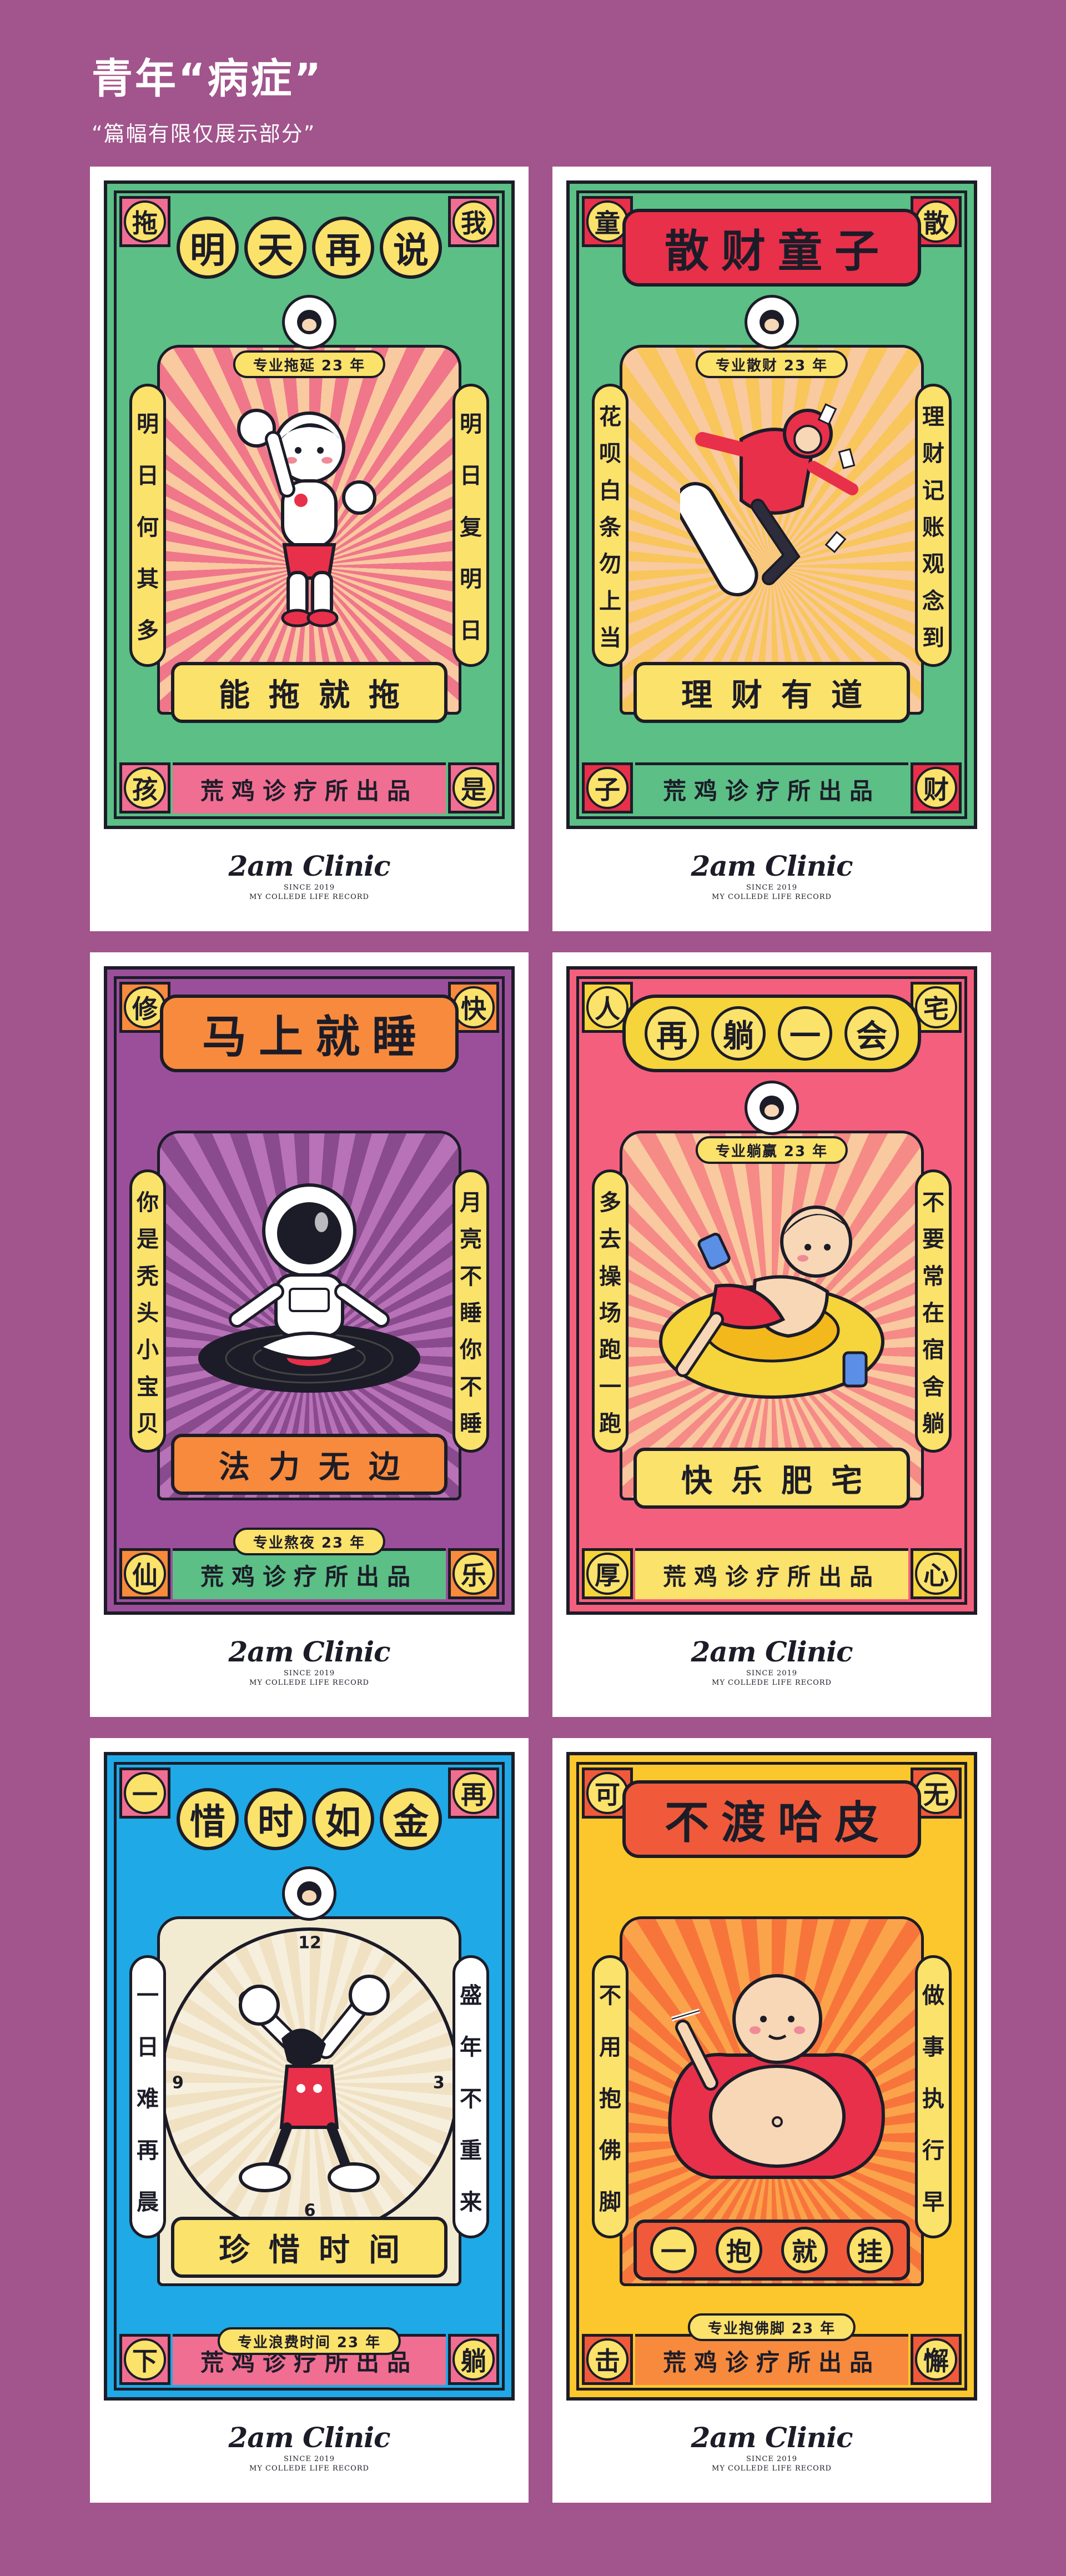  I want to click on poster: 不渡哈皮专业抱佛脚 23 年不用抱佛脚做事执行早 一抱就挂荒鸡诊疗所出品可无击懈, so click(771, 2076).